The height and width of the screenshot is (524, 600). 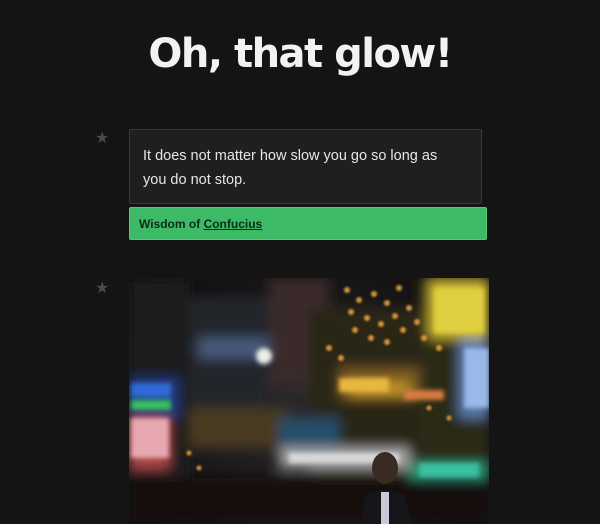 What do you see at coordinates (300, 54) in the screenshot?
I see `page-title: Oh, that glow!` at bounding box center [300, 54].